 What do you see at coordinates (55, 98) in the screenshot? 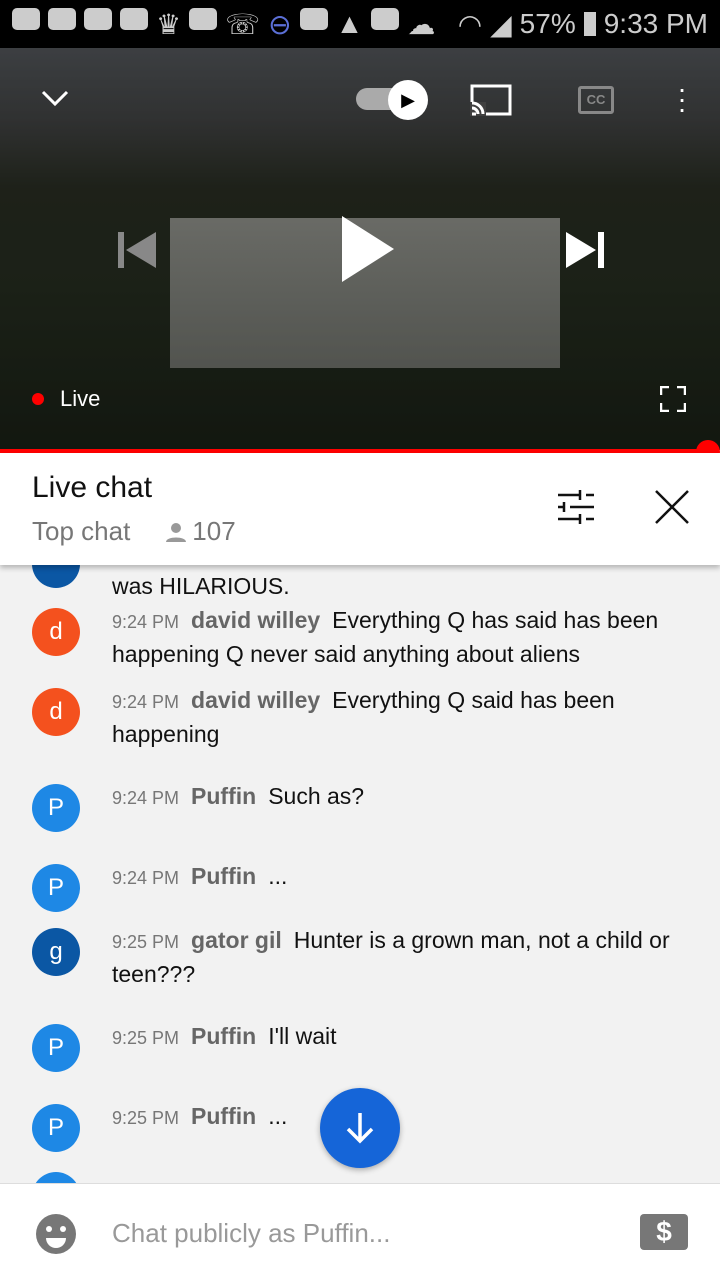
I see `chevron-down-icon` at bounding box center [55, 98].